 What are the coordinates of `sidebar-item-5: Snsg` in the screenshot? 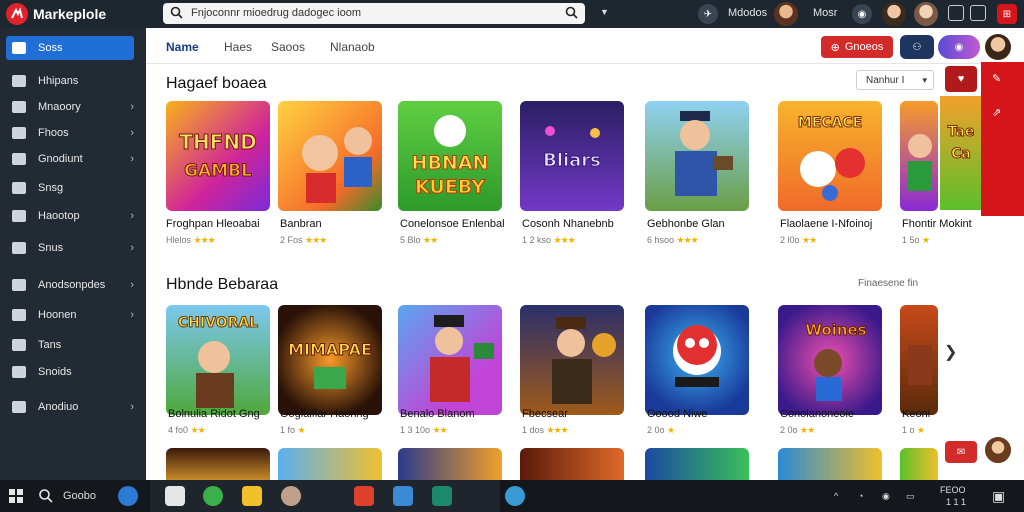 It's located at (70, 188).